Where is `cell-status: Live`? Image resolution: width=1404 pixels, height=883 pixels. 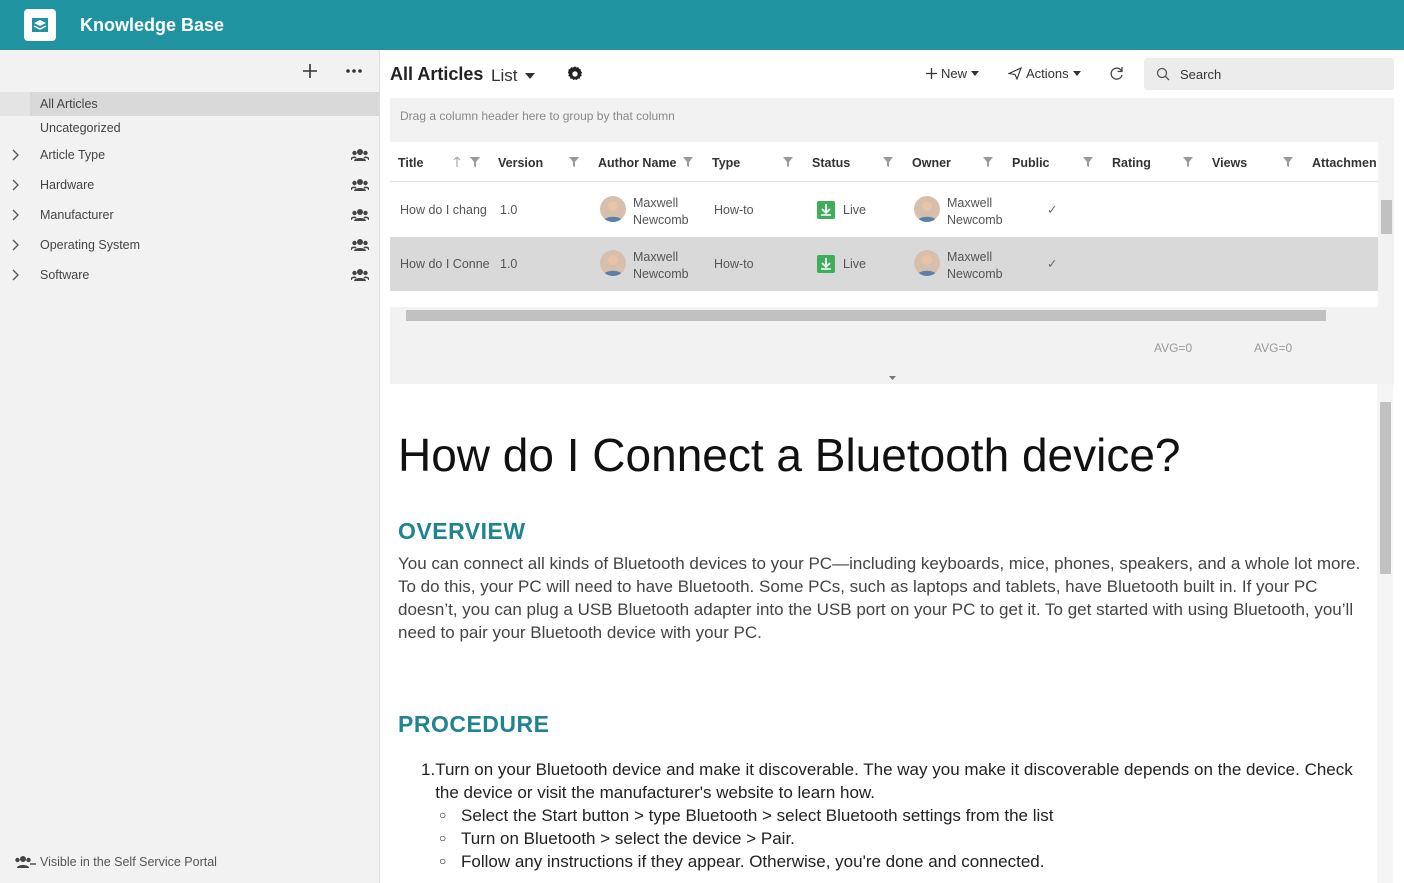 cell-status: Live is located at coordinates (854, 210).